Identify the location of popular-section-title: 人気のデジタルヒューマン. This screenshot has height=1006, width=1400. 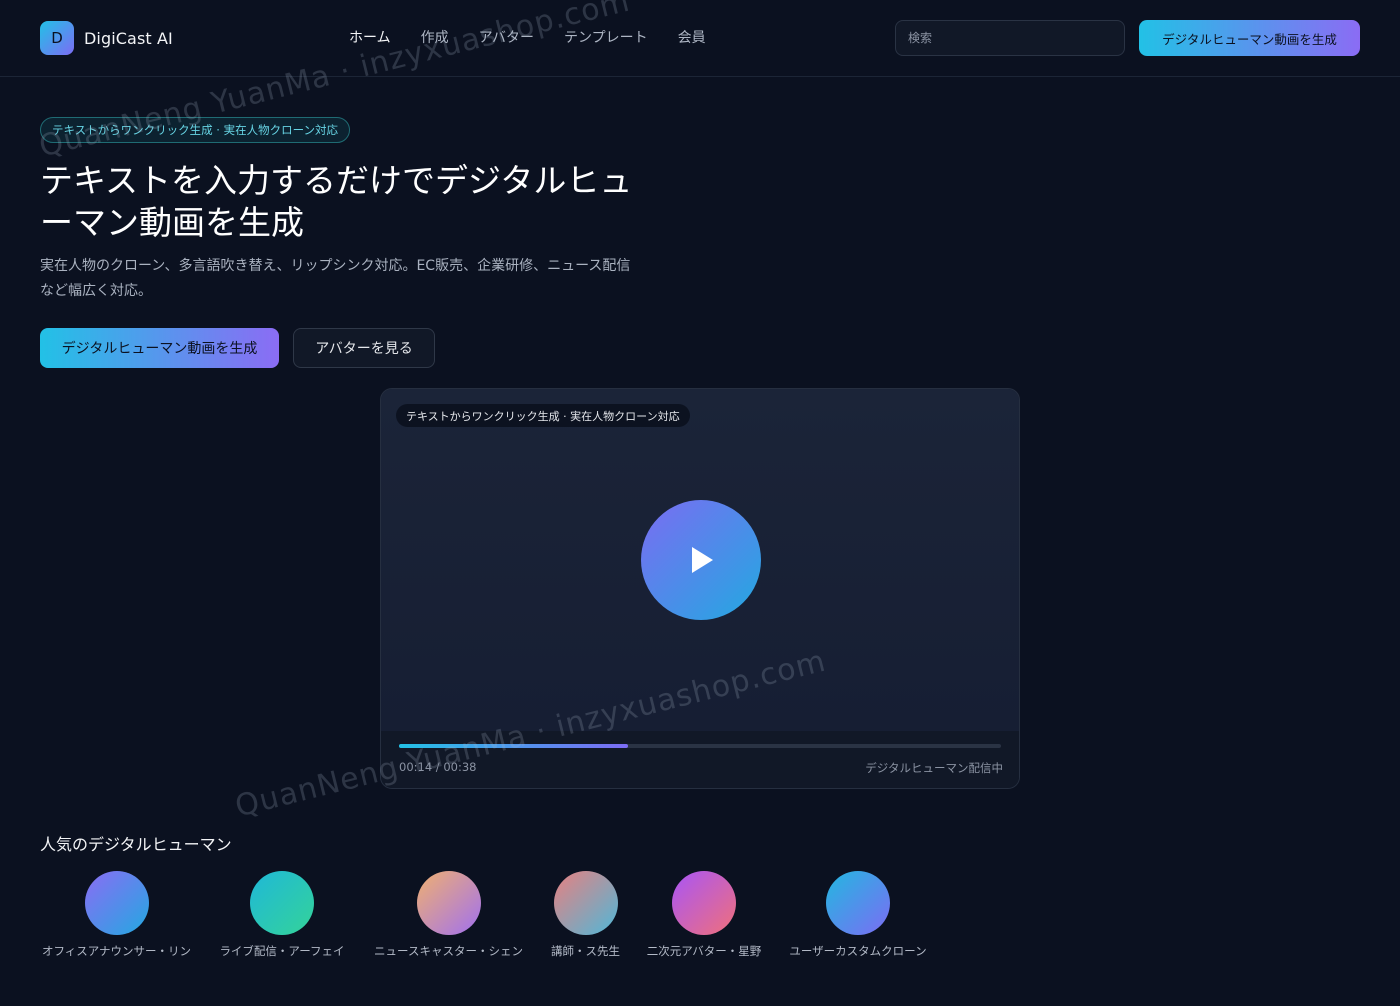
(136, 844).